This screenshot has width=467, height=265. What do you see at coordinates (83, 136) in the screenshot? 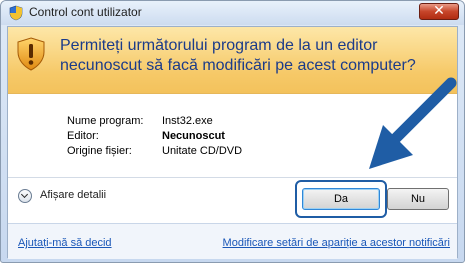
I see `info-label: Editor:` at bounding box center [83, 136].